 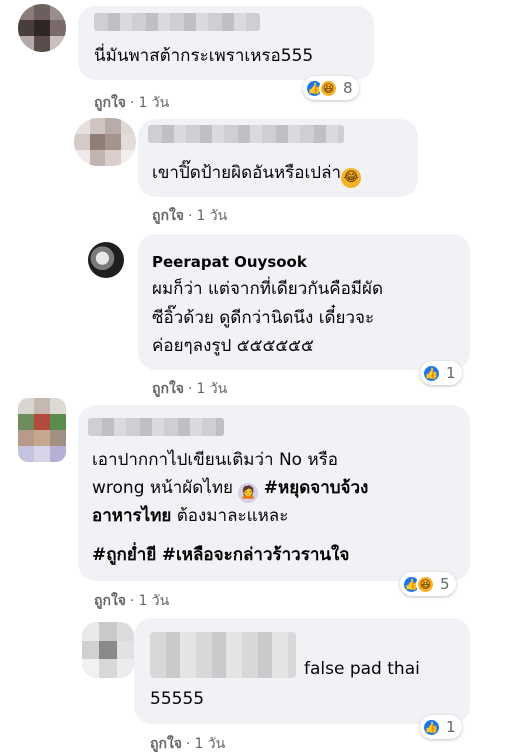 What do you see at coordinates (223, 655) in the screenshot?
I see `blurred-author-name` at bounding box center [223, 655].